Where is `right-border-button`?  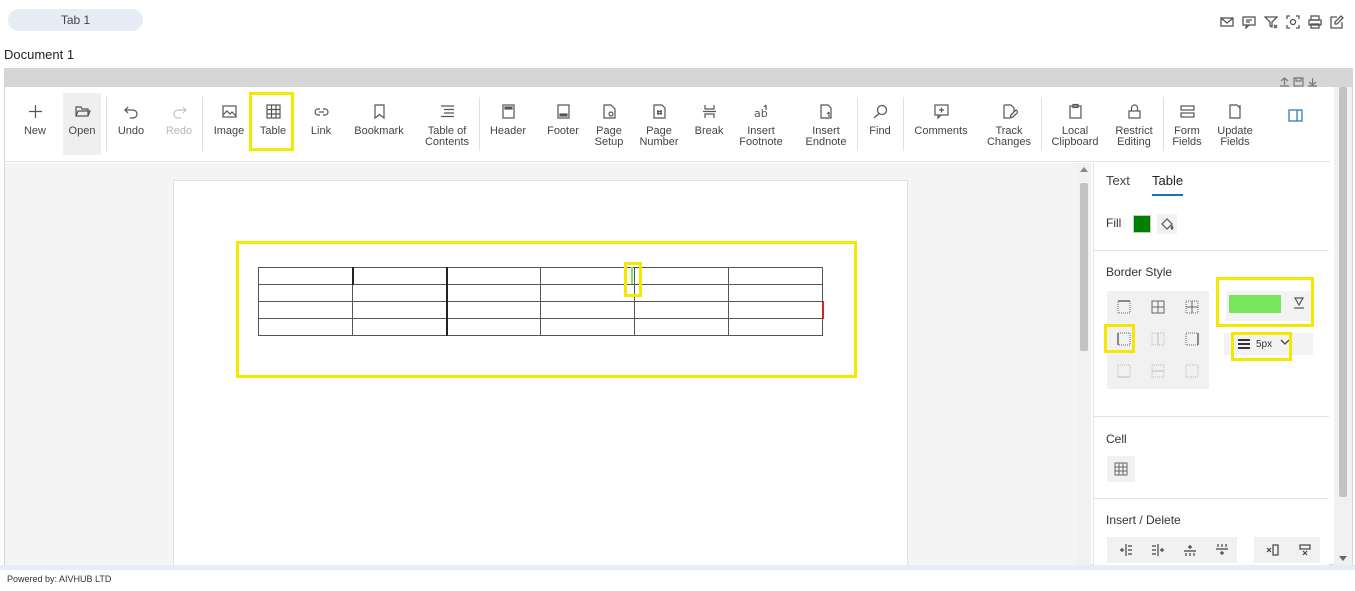
right-border-button is located at coordinates (1192, 339).